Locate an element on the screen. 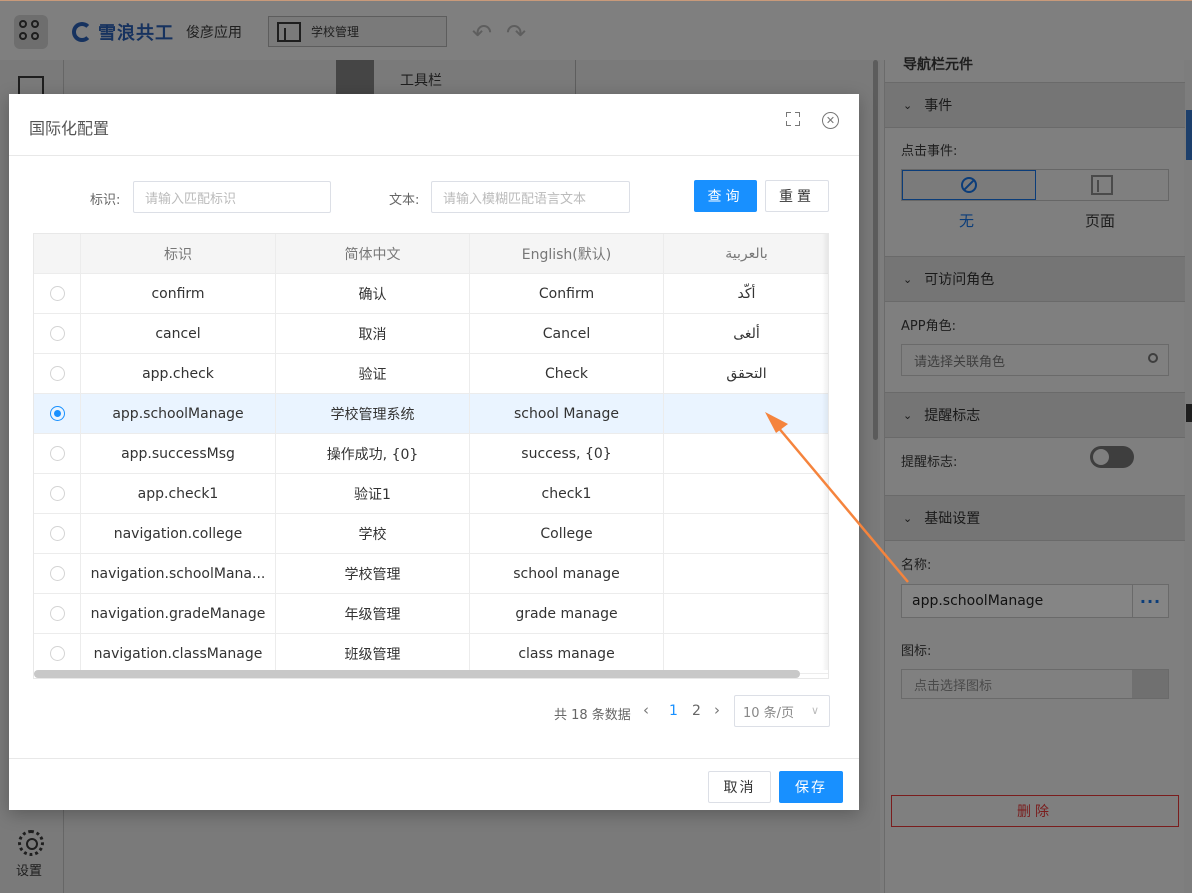  page-1: 1 is located at coordinates (673, 711).